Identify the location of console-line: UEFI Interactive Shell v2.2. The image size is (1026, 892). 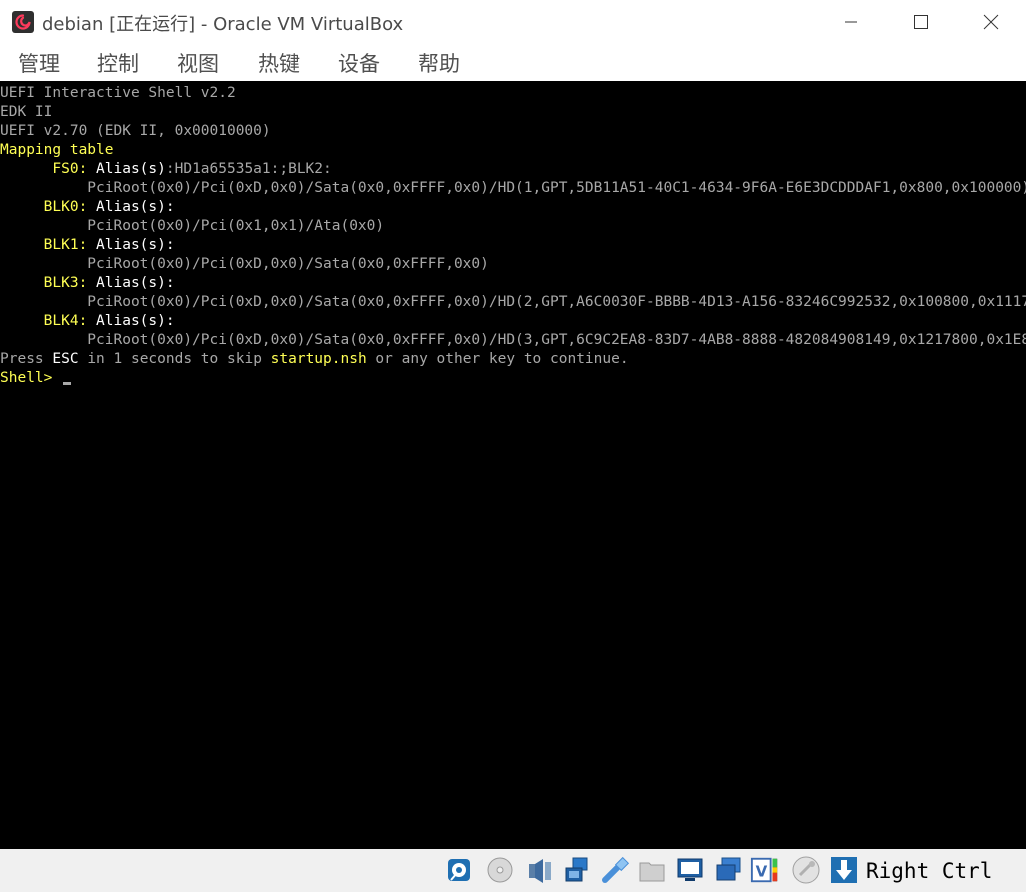
(118, 93).